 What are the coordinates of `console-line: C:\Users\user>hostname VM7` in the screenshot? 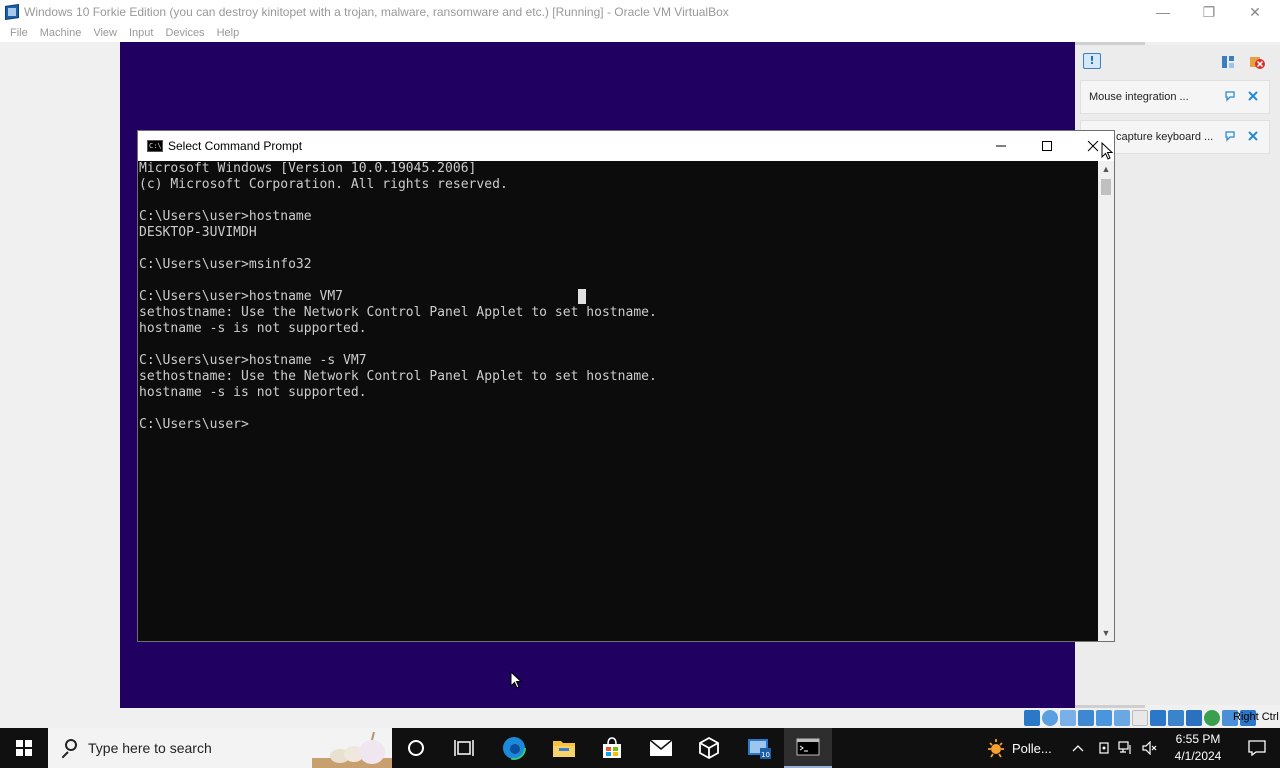 It's located at (241, 296).